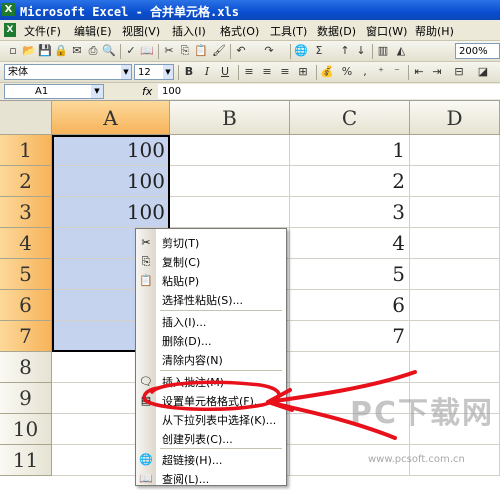 Image resolution: width=500 pixels, height=490 pixels. I want to click on cell-c9, so click(350, 398).